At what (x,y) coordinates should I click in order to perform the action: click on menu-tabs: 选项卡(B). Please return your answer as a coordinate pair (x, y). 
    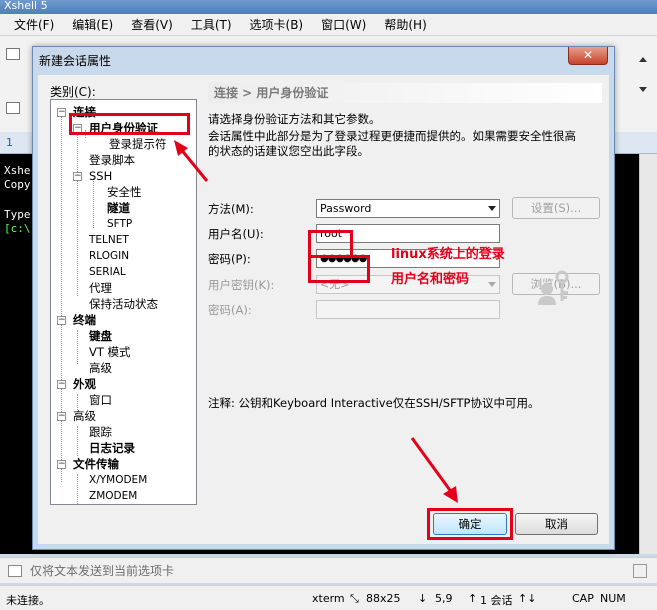
    Looking at the image, I should click on (277, 24).